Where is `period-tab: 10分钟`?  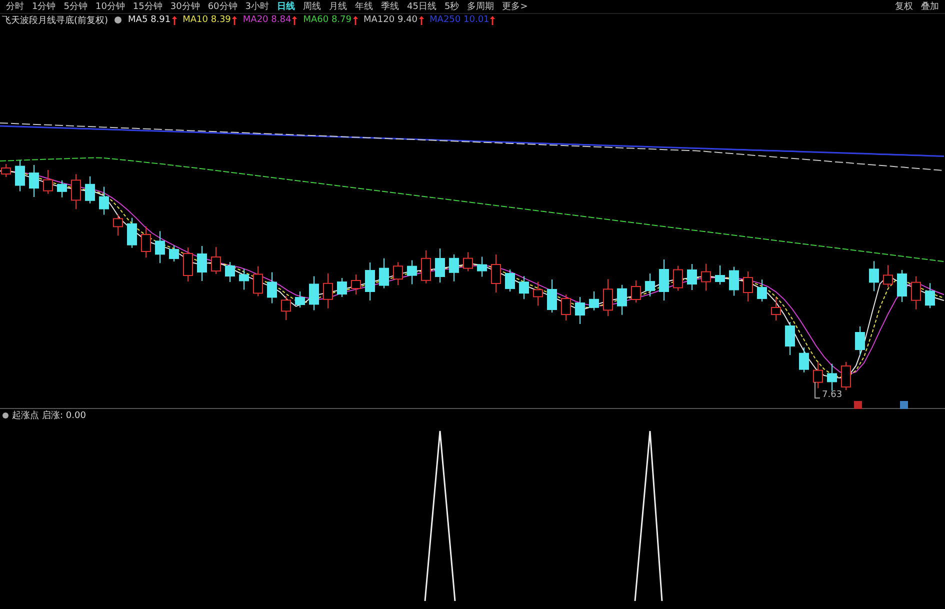
period-tab: 10分钟 is located at coordinates (110, 6).